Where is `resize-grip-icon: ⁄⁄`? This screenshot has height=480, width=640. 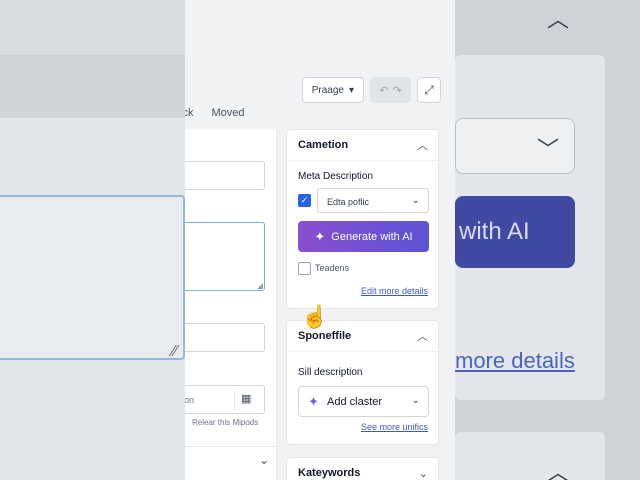
resize-grip-icon: ⁄⁄ is located at coordinates (175, 351).